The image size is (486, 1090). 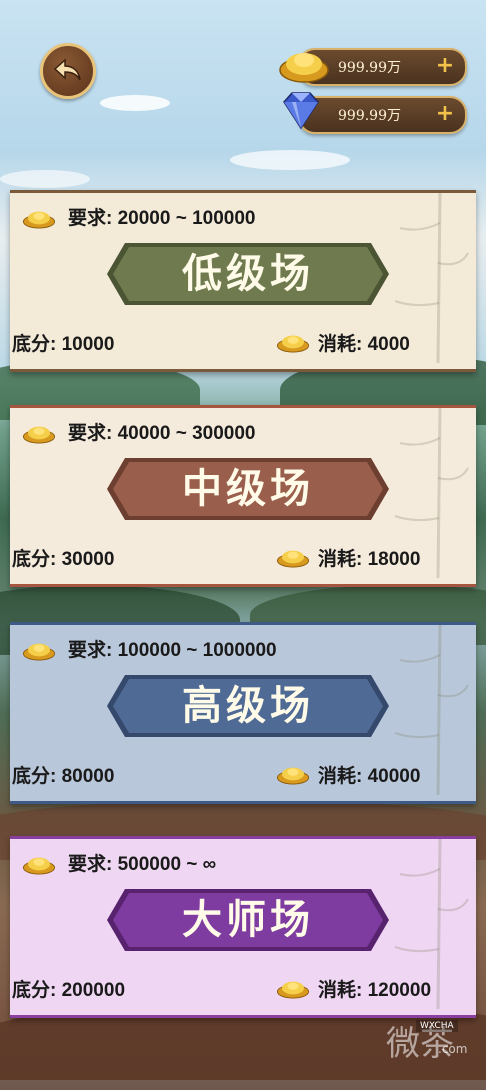 I want to click on back-arrow-icon, so click(x=67, y=69).